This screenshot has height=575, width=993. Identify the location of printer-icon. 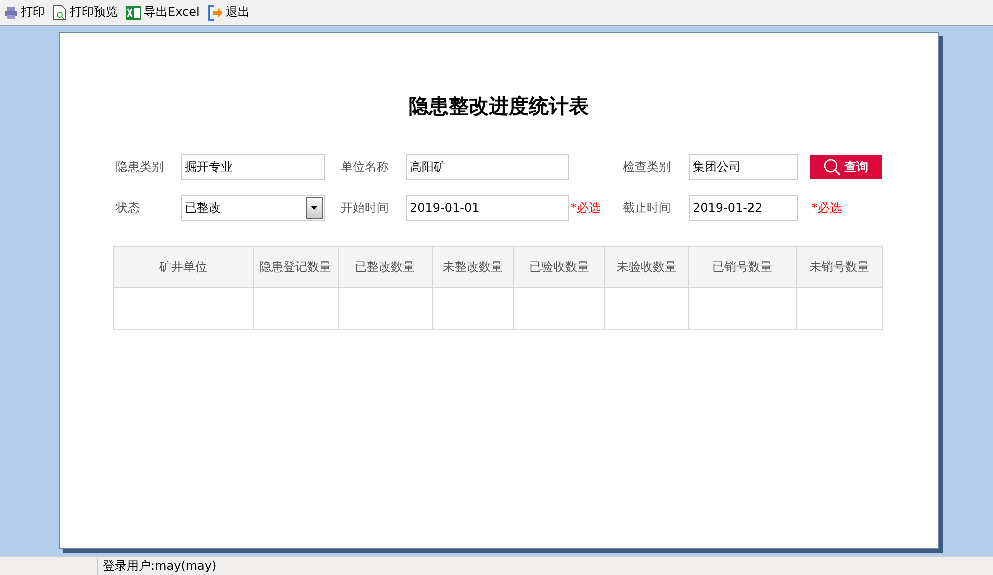
(11, 13).